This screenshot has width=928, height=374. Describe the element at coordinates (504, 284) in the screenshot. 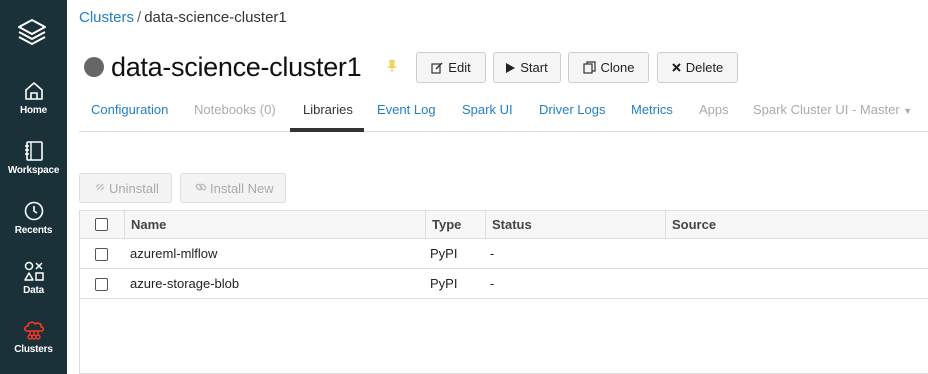

I see `table-row: azure-storage-blob PyPI -` at that location.